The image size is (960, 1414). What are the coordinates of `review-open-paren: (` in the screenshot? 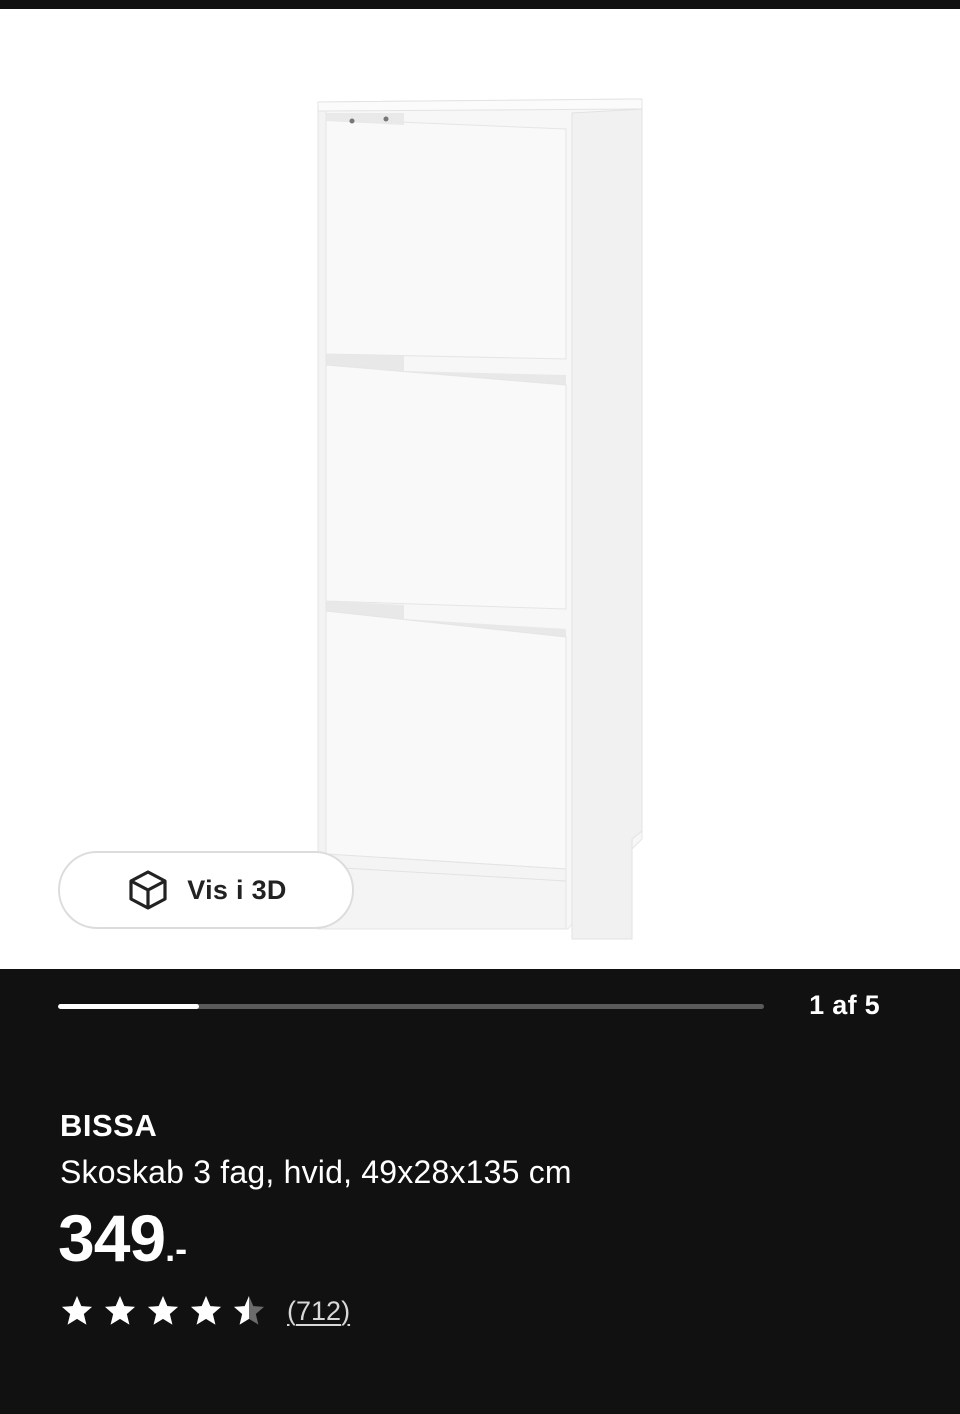 It's located at (291, 1310).